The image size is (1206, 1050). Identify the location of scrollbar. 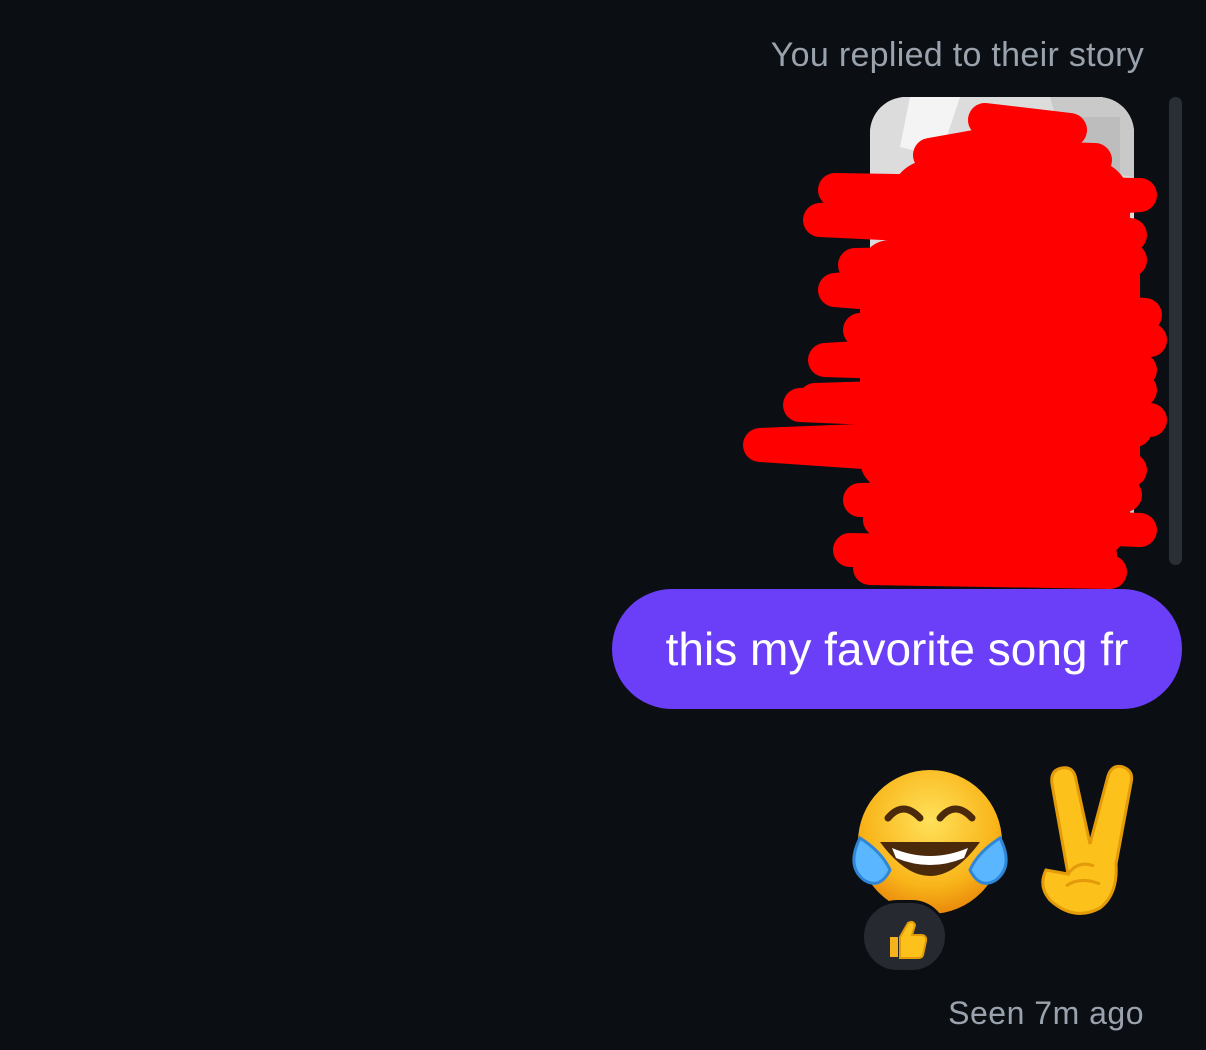
(1175, 331).